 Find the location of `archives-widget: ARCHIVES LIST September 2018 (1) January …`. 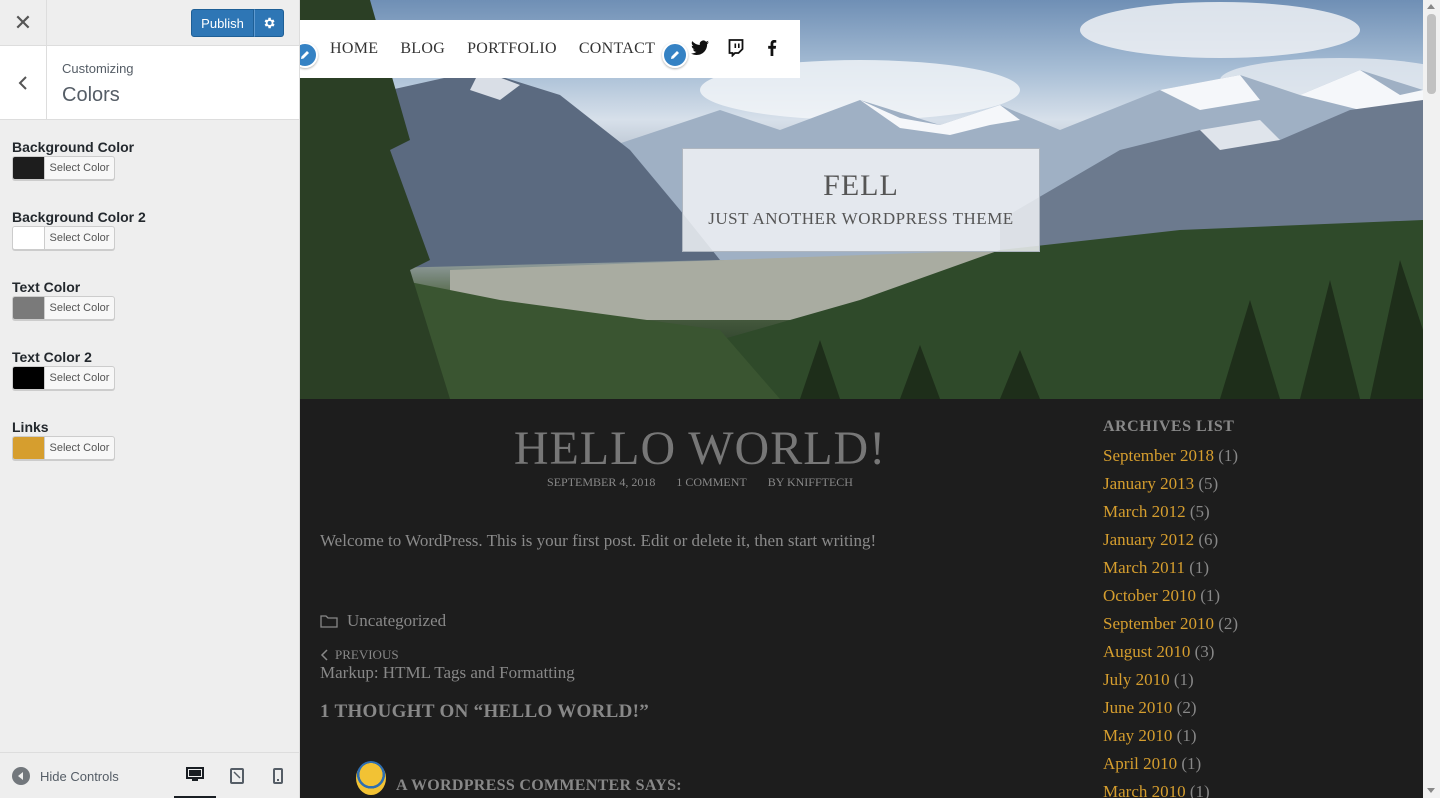

archives-widget: ARCHIVES LIST September 2018 (1) January … is located at coordinates (1253, 608).